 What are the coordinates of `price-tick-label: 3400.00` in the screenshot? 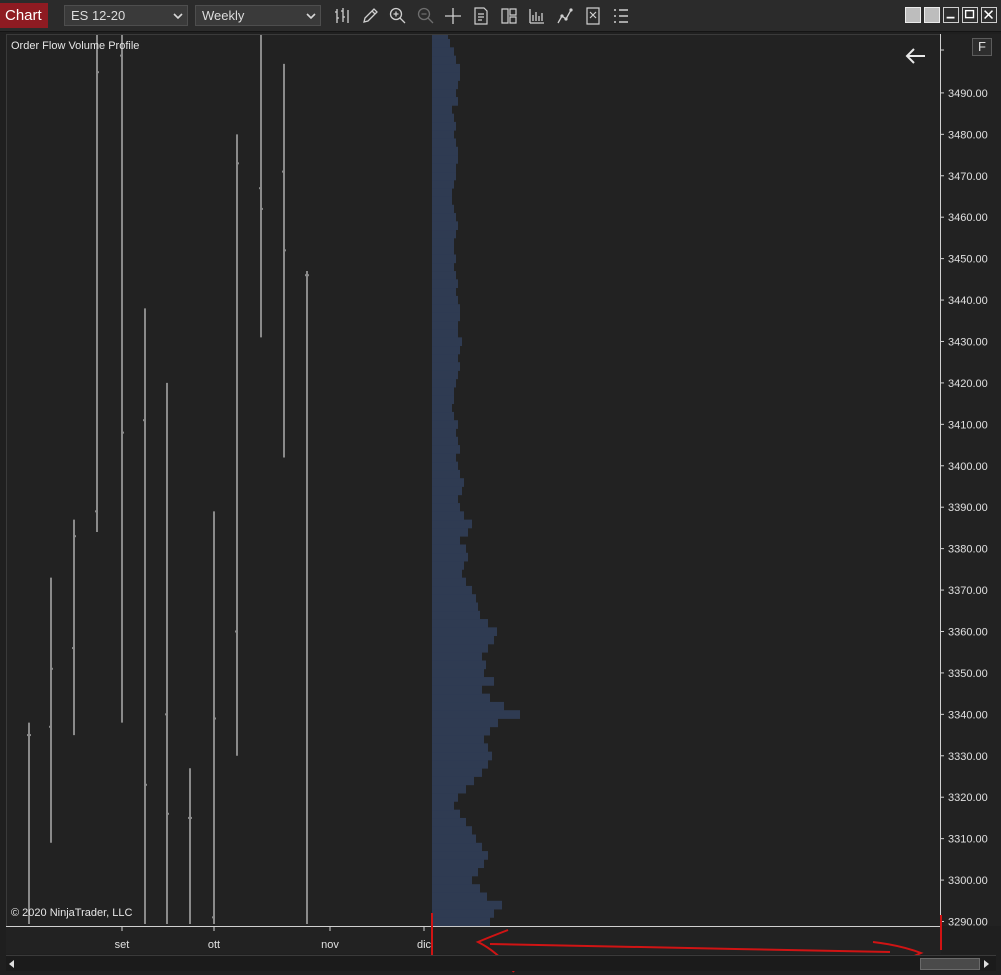 It's located at (968, 467).